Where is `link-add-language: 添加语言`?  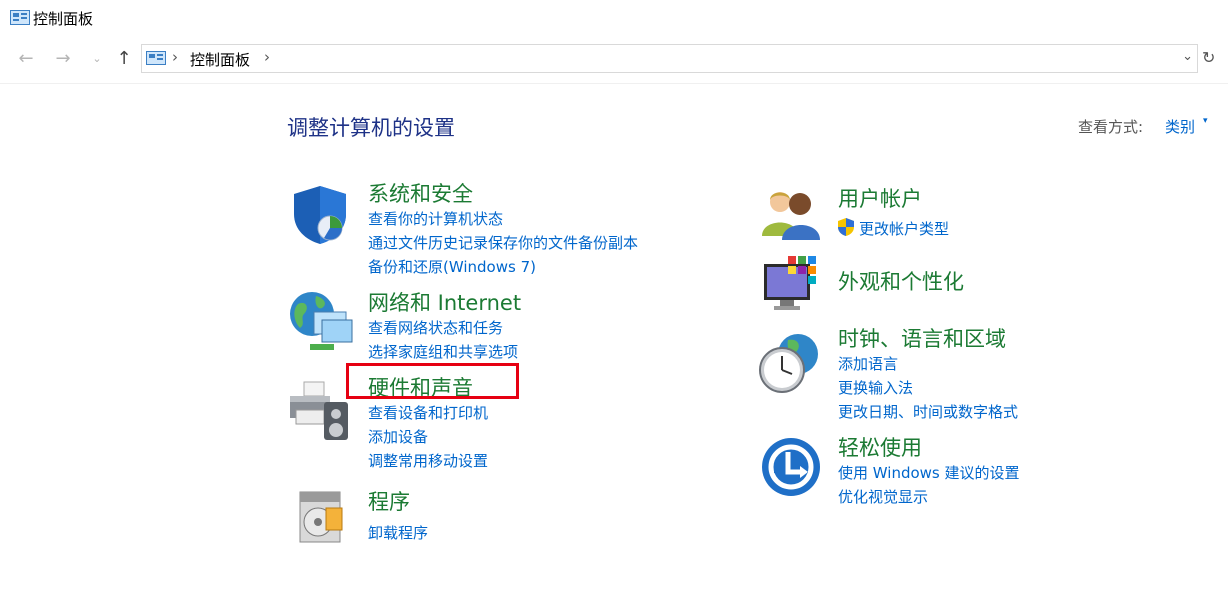
link-add-language: 添加语言 is located at coordinates (868, 363).